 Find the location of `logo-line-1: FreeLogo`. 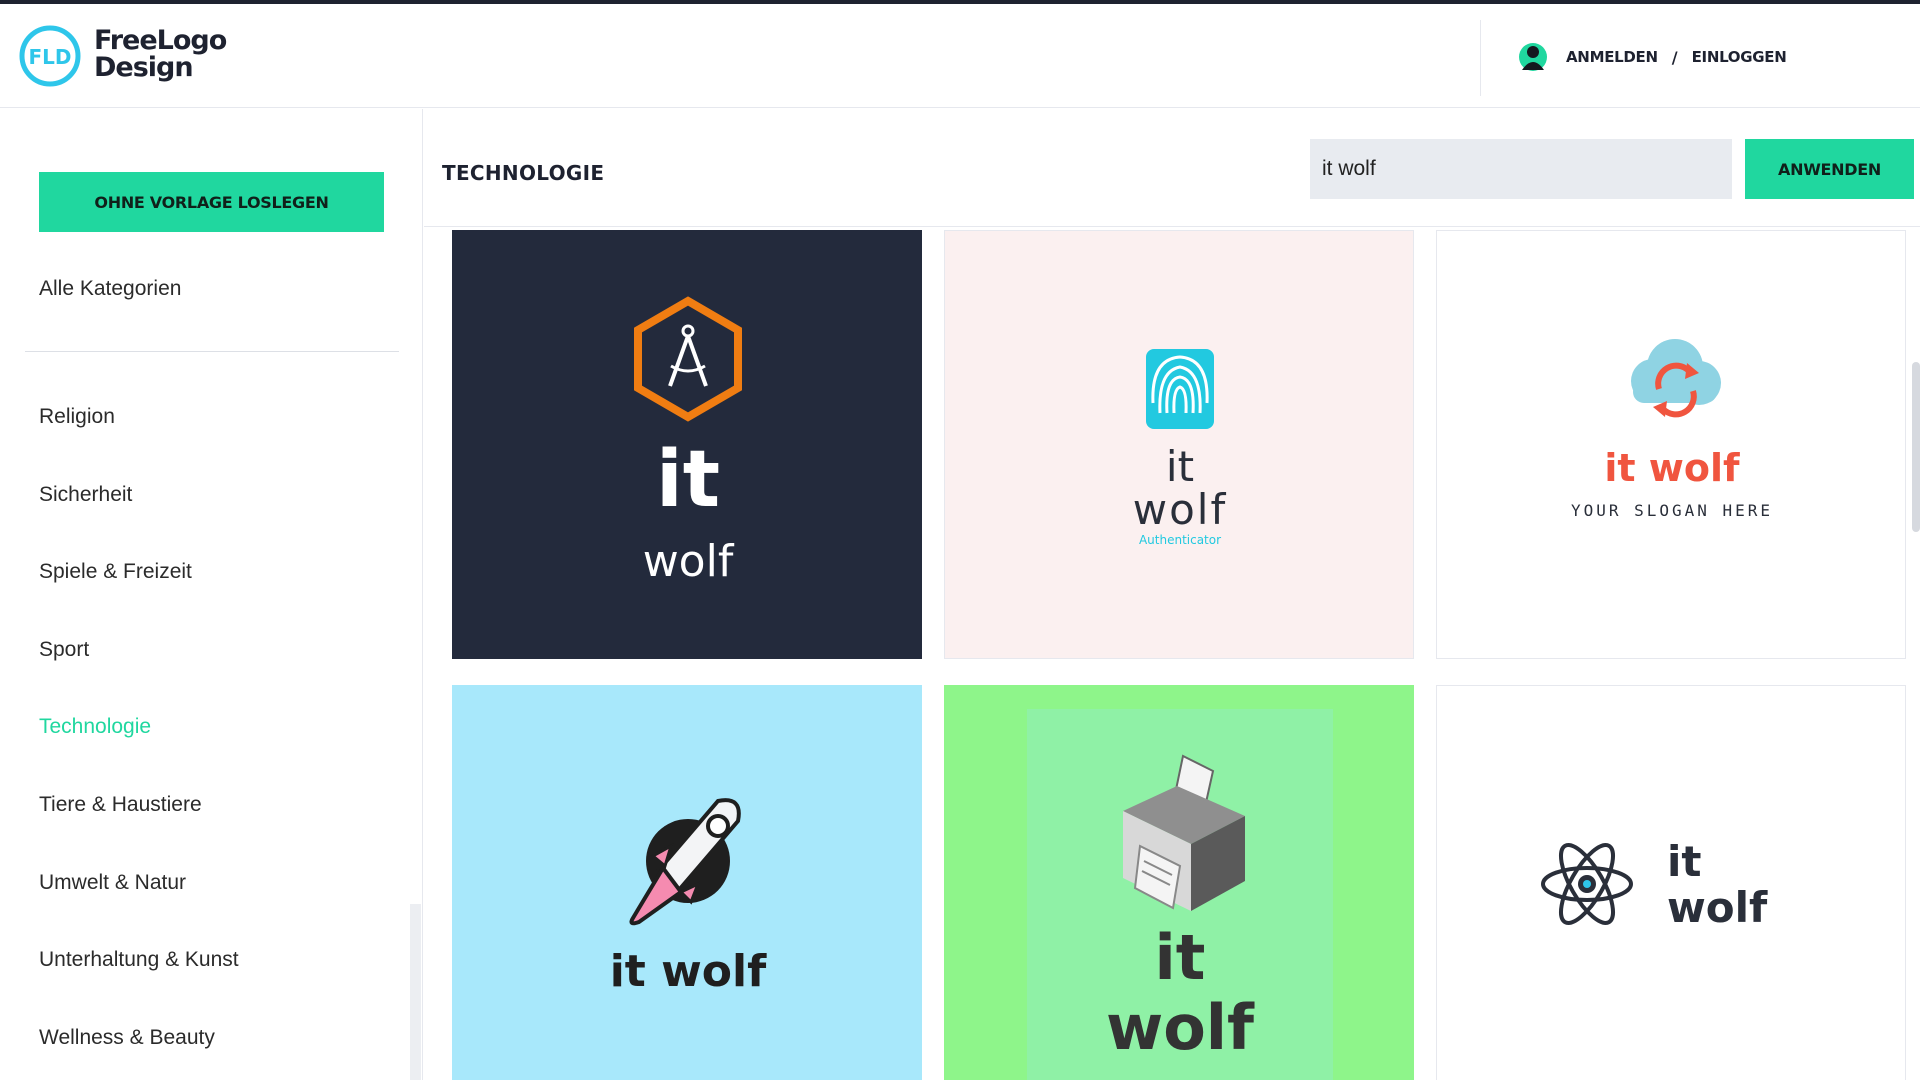

logo-line-1: FreeLogo is located at coordinates (160, 40).